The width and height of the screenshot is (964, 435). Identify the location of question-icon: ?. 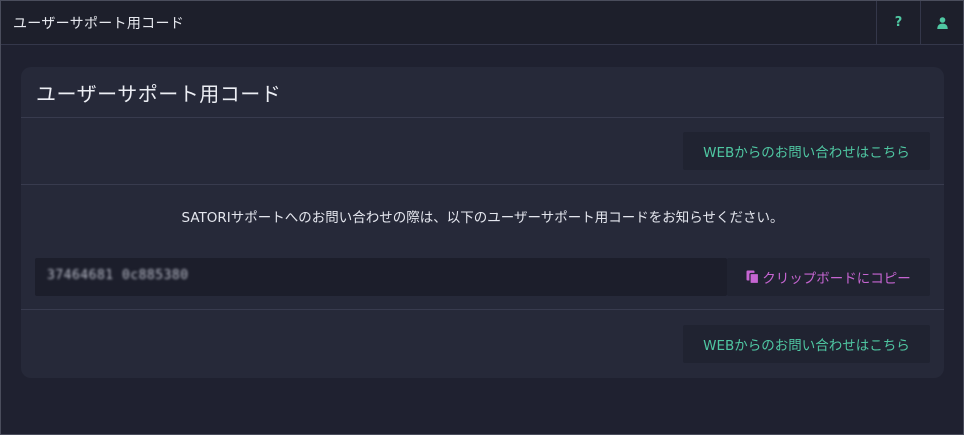
(898, 22).